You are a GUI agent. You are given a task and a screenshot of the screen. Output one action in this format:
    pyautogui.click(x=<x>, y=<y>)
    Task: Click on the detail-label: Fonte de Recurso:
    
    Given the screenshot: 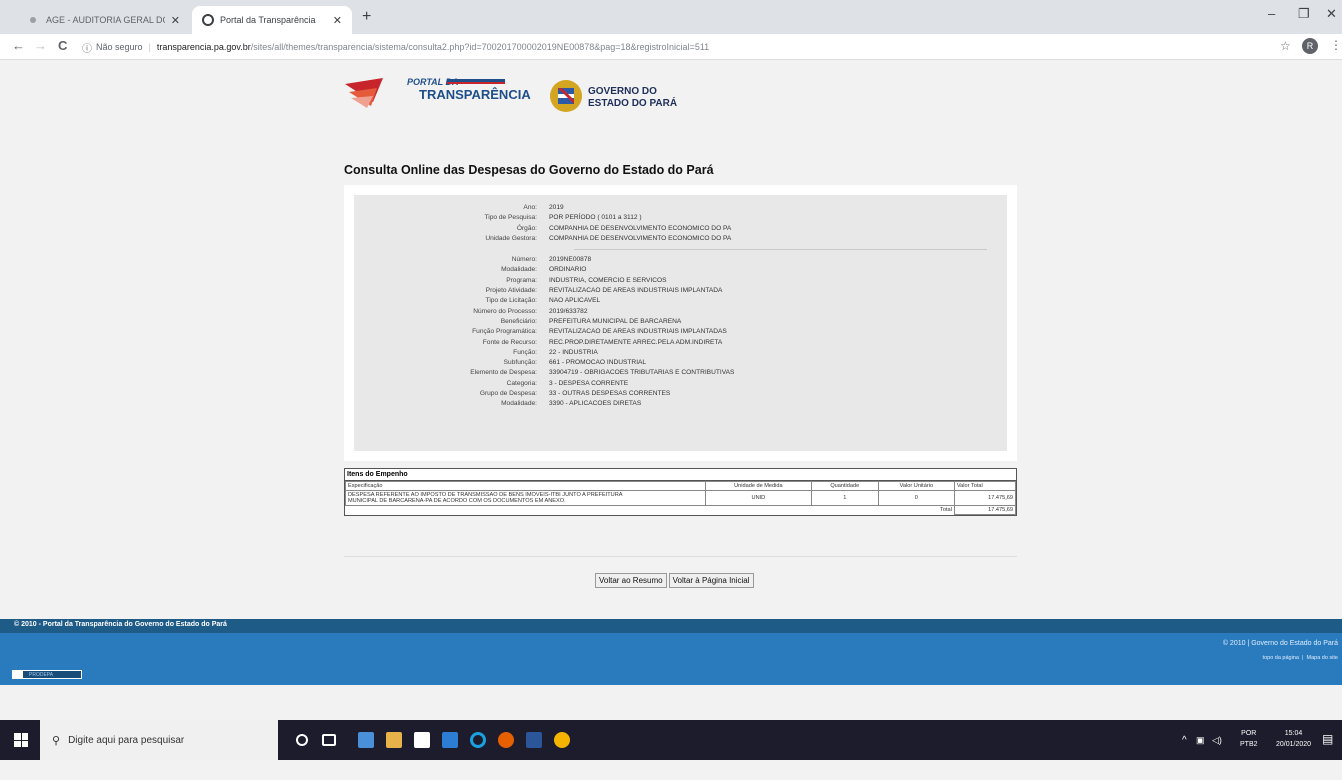 What is the action you would take?
    pyautogui.click(x=509, y=342)
    